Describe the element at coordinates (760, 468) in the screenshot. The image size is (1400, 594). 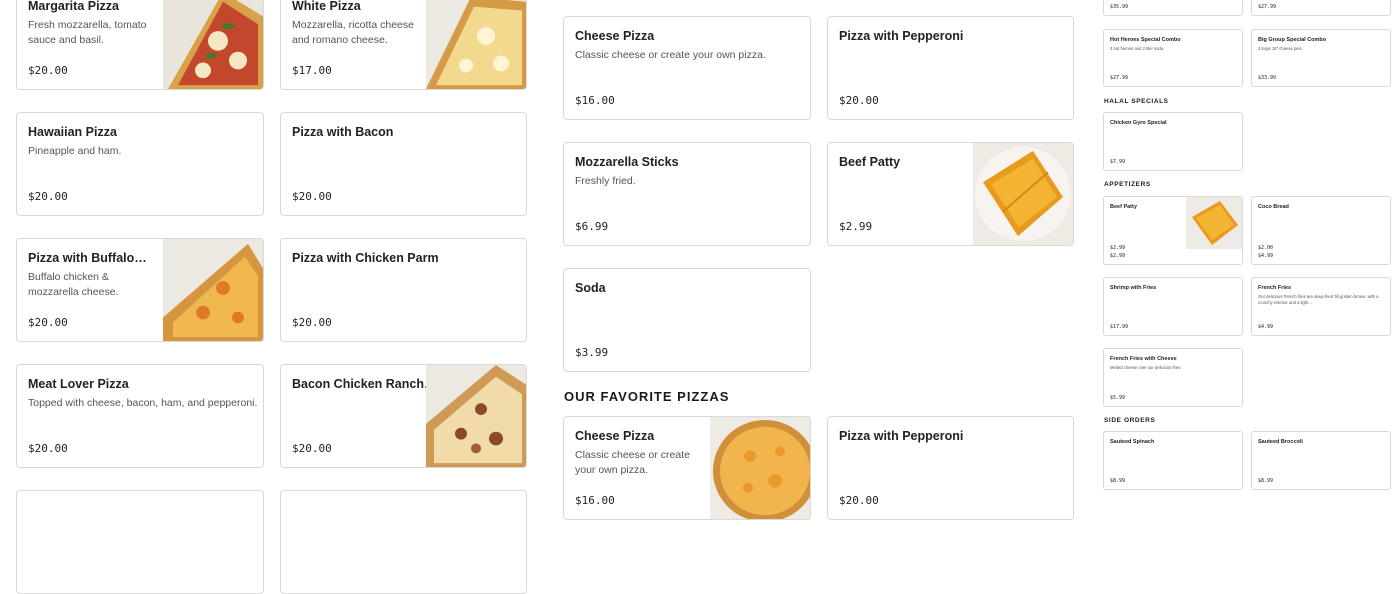
I see `cheese-pizza-image` at that location.